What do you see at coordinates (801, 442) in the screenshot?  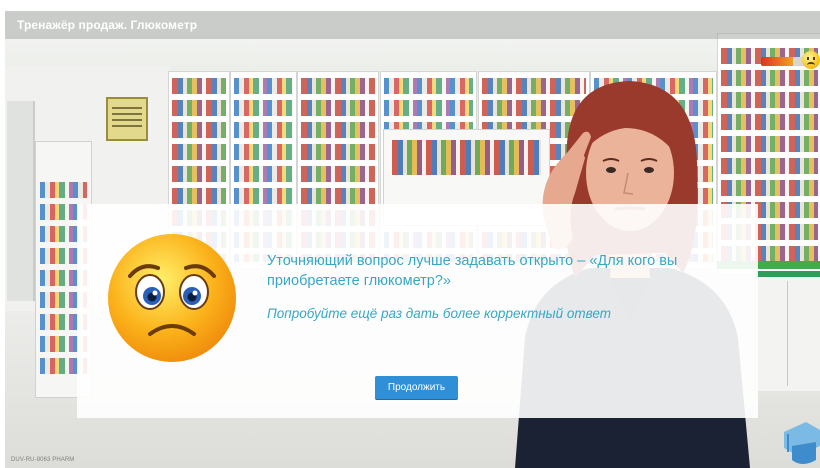 I see `graduation-cap-icon` at bounding box center [801, 442].